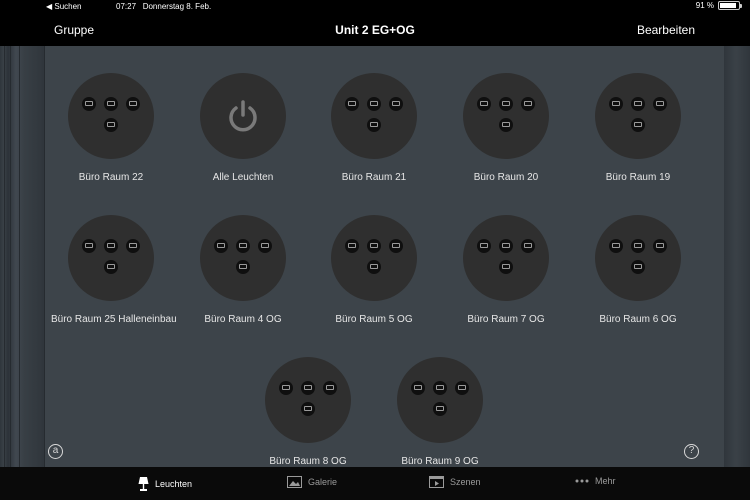 The width and height of the screenshot is (750, 500). Describe the element at coordinates (143, 484) in the screenshot. I see `lamp-icon` at that location.